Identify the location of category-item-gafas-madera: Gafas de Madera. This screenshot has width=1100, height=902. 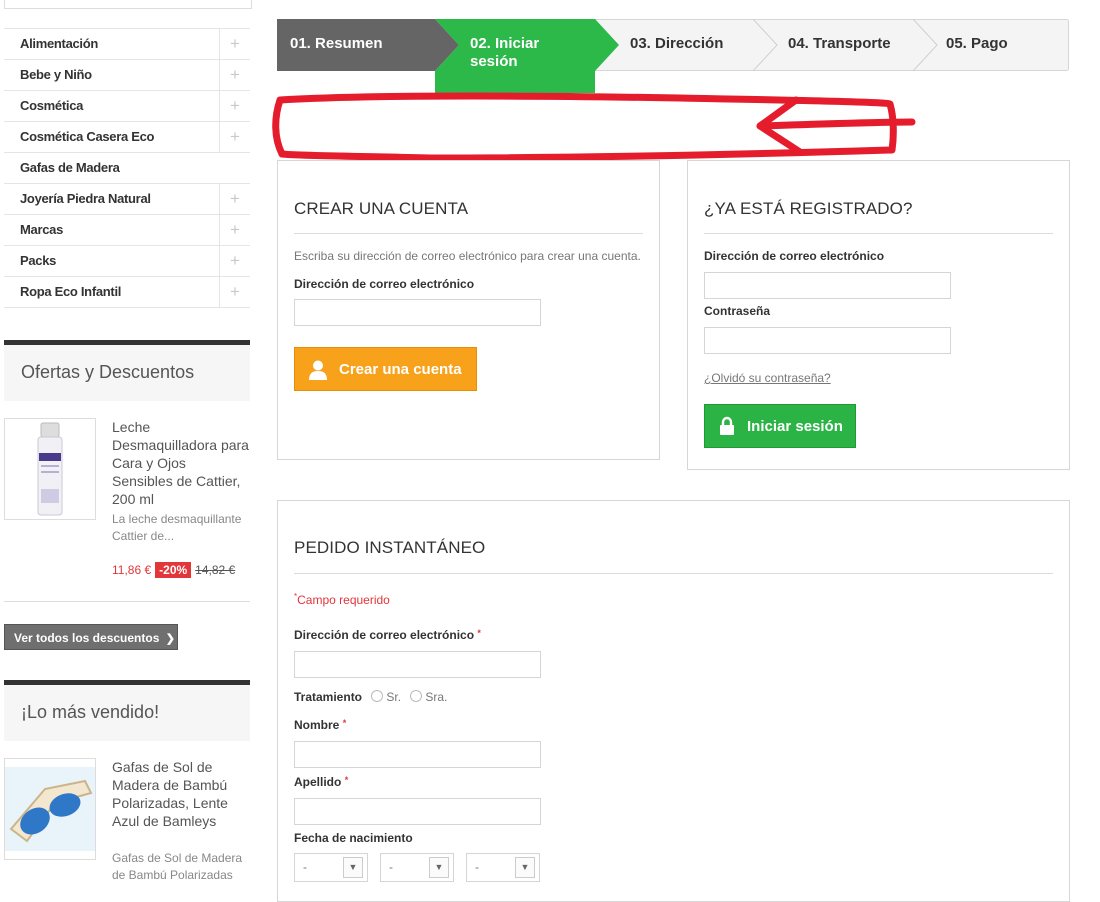
(127, 168).